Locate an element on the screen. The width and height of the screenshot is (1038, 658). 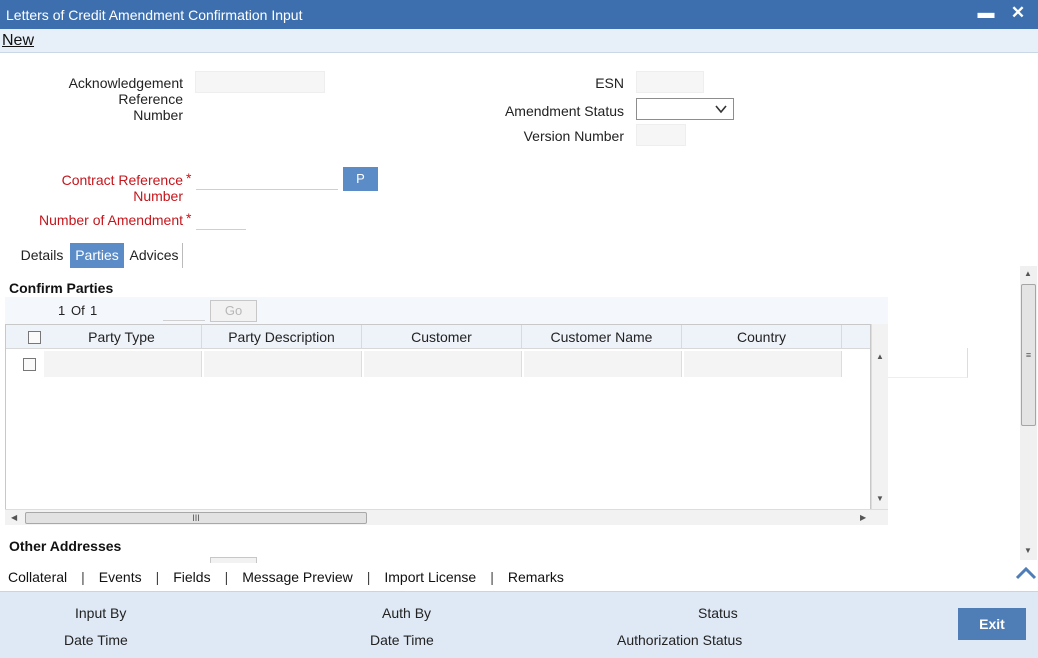
customer-cell is located at coordinates (443, 364).